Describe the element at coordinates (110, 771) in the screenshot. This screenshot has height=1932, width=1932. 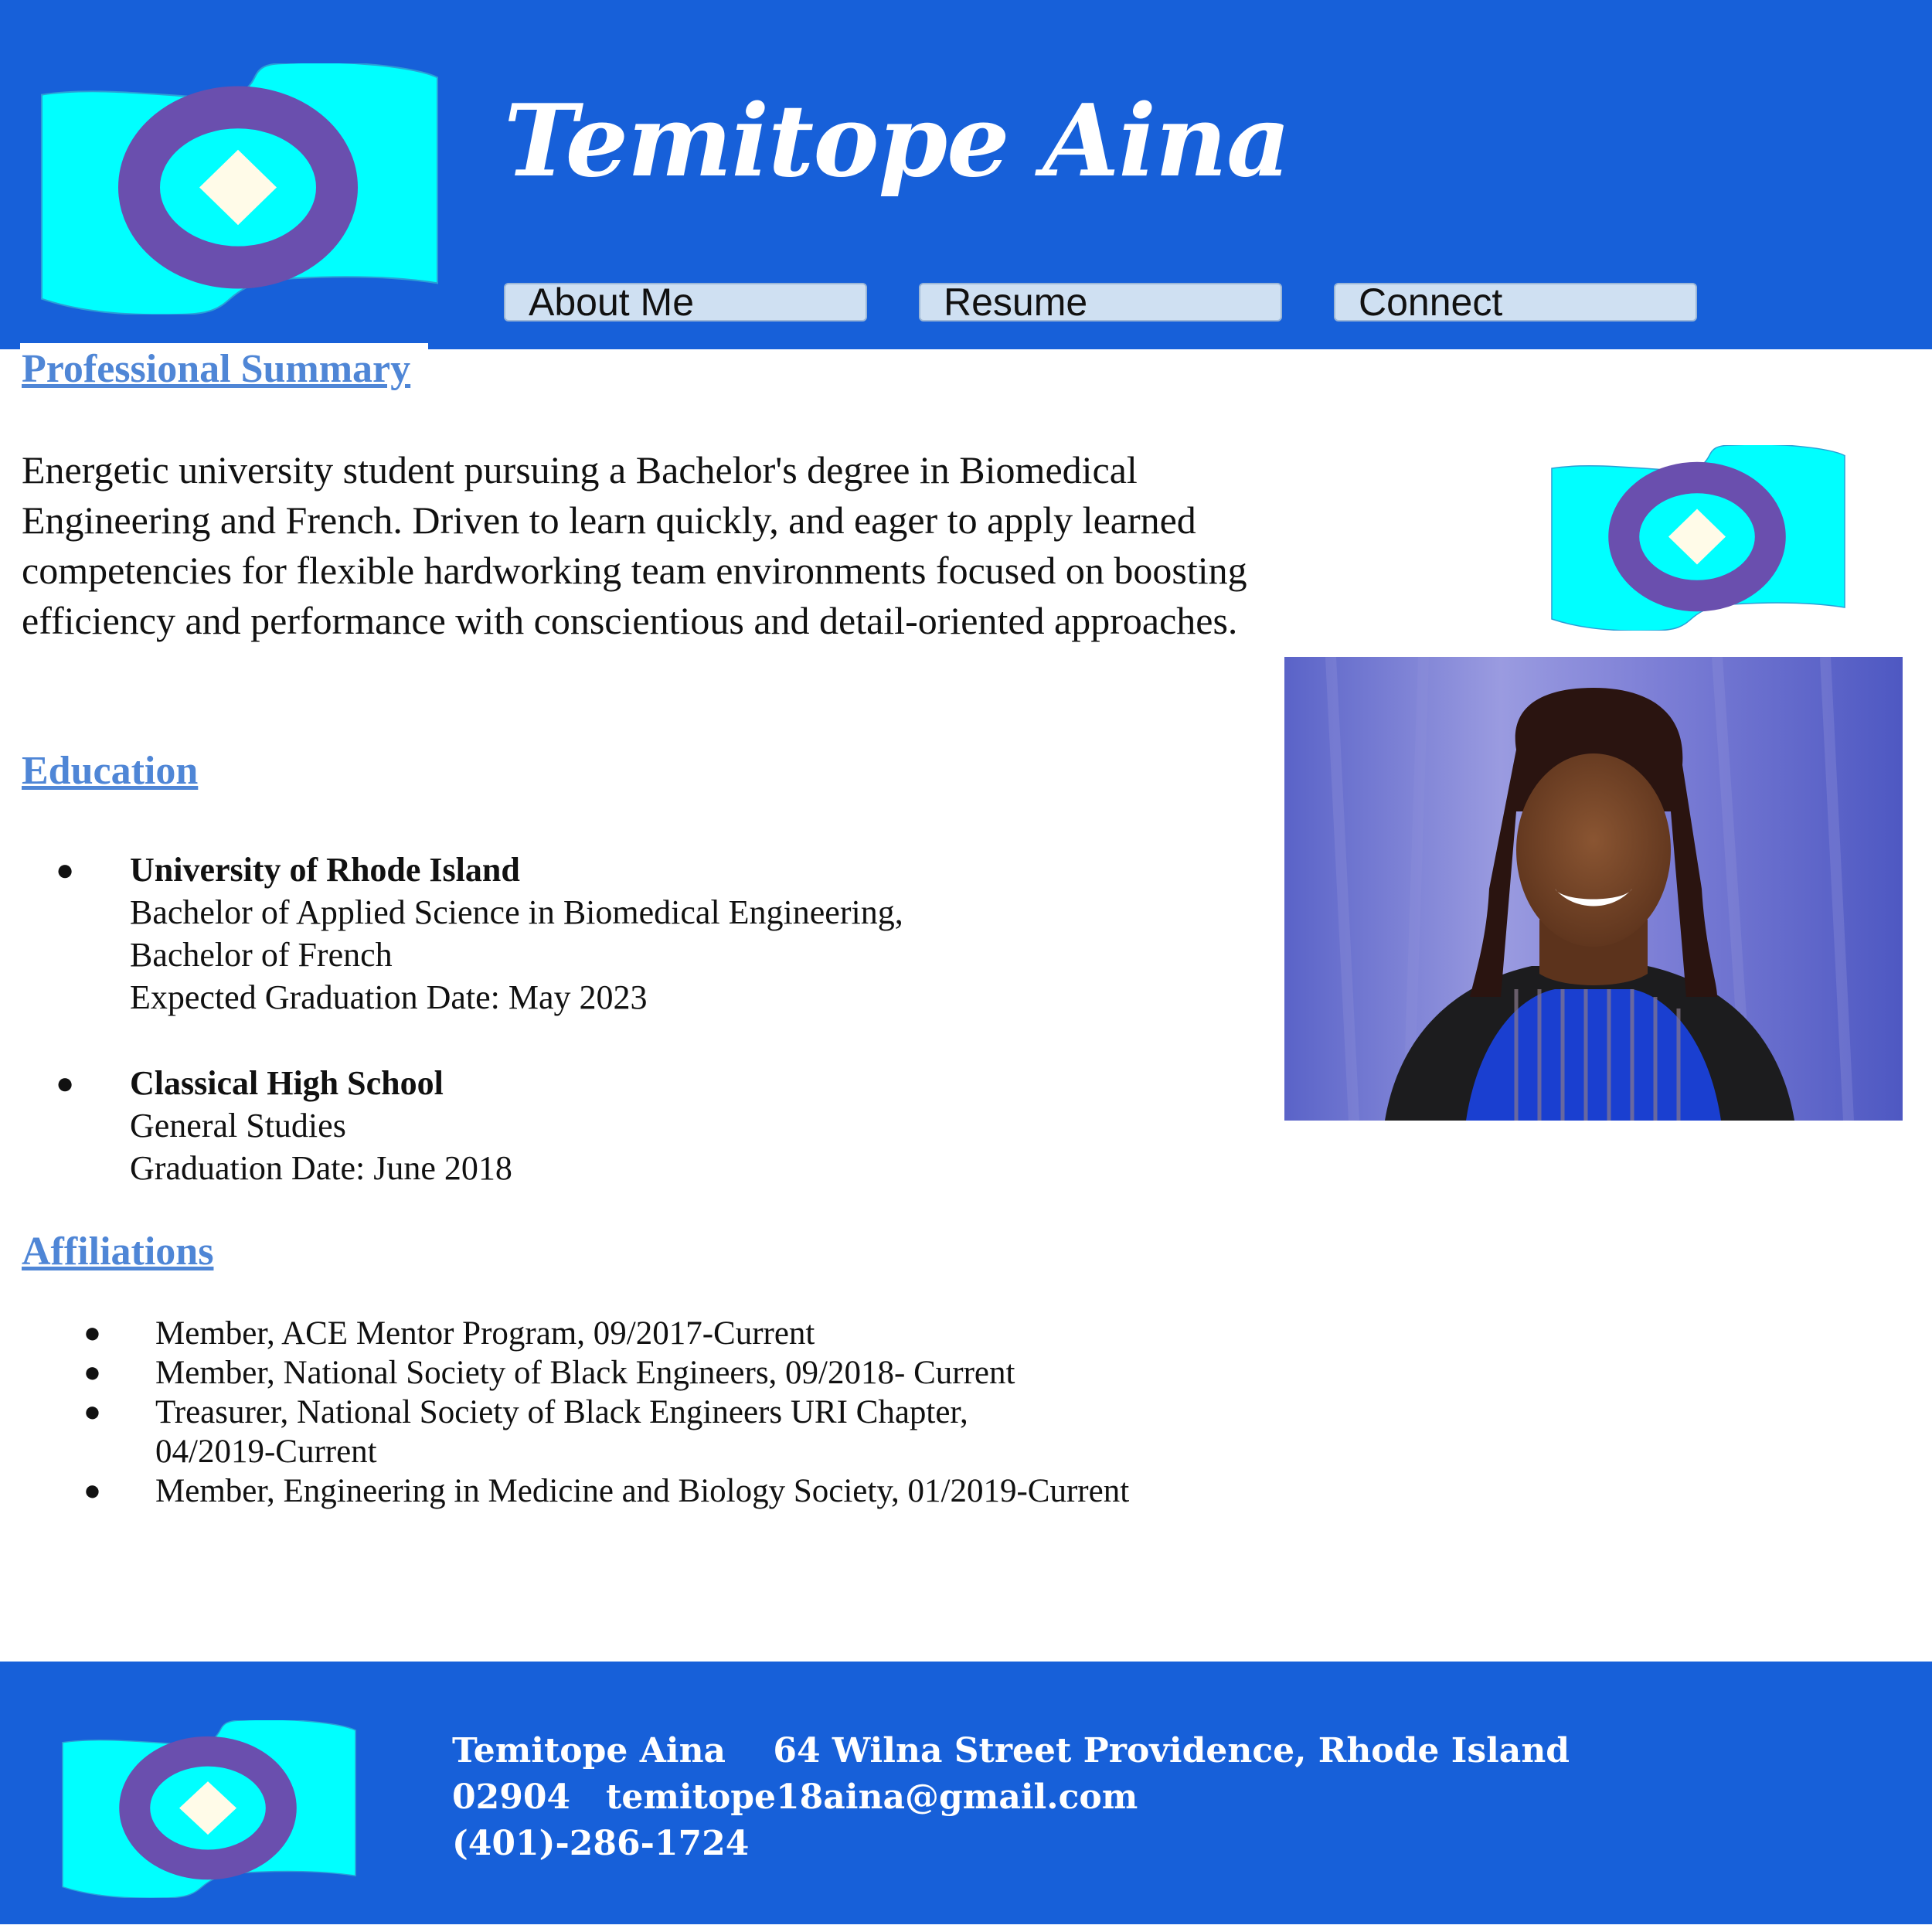
I see `education-heading-link: Education` at that location.